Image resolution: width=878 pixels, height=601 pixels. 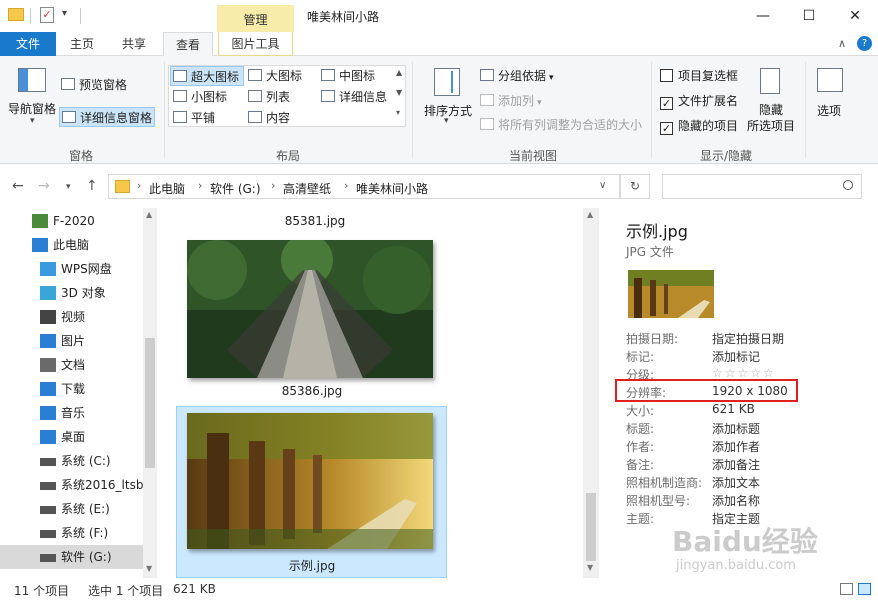 I want to click on layout-scroll-up-icon: ▲, so click(x=399, y=72).